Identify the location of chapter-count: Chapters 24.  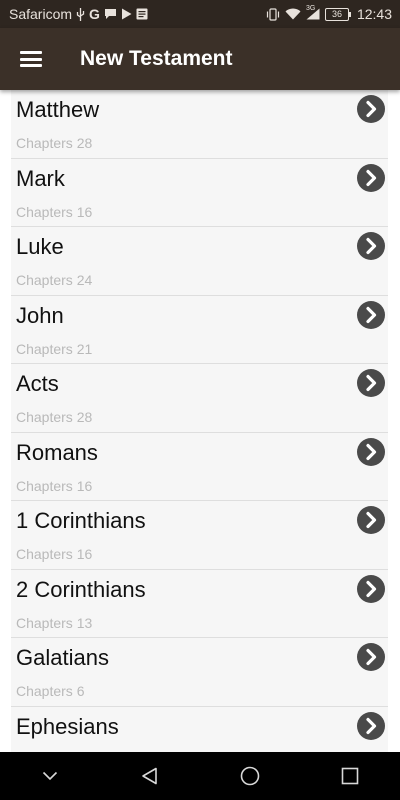
(54, 280).